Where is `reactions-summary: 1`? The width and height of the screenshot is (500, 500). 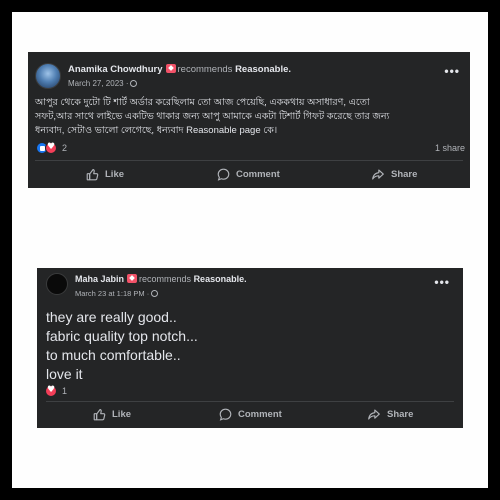 reactions-summary: 1 is located at coordinates (56, 391).